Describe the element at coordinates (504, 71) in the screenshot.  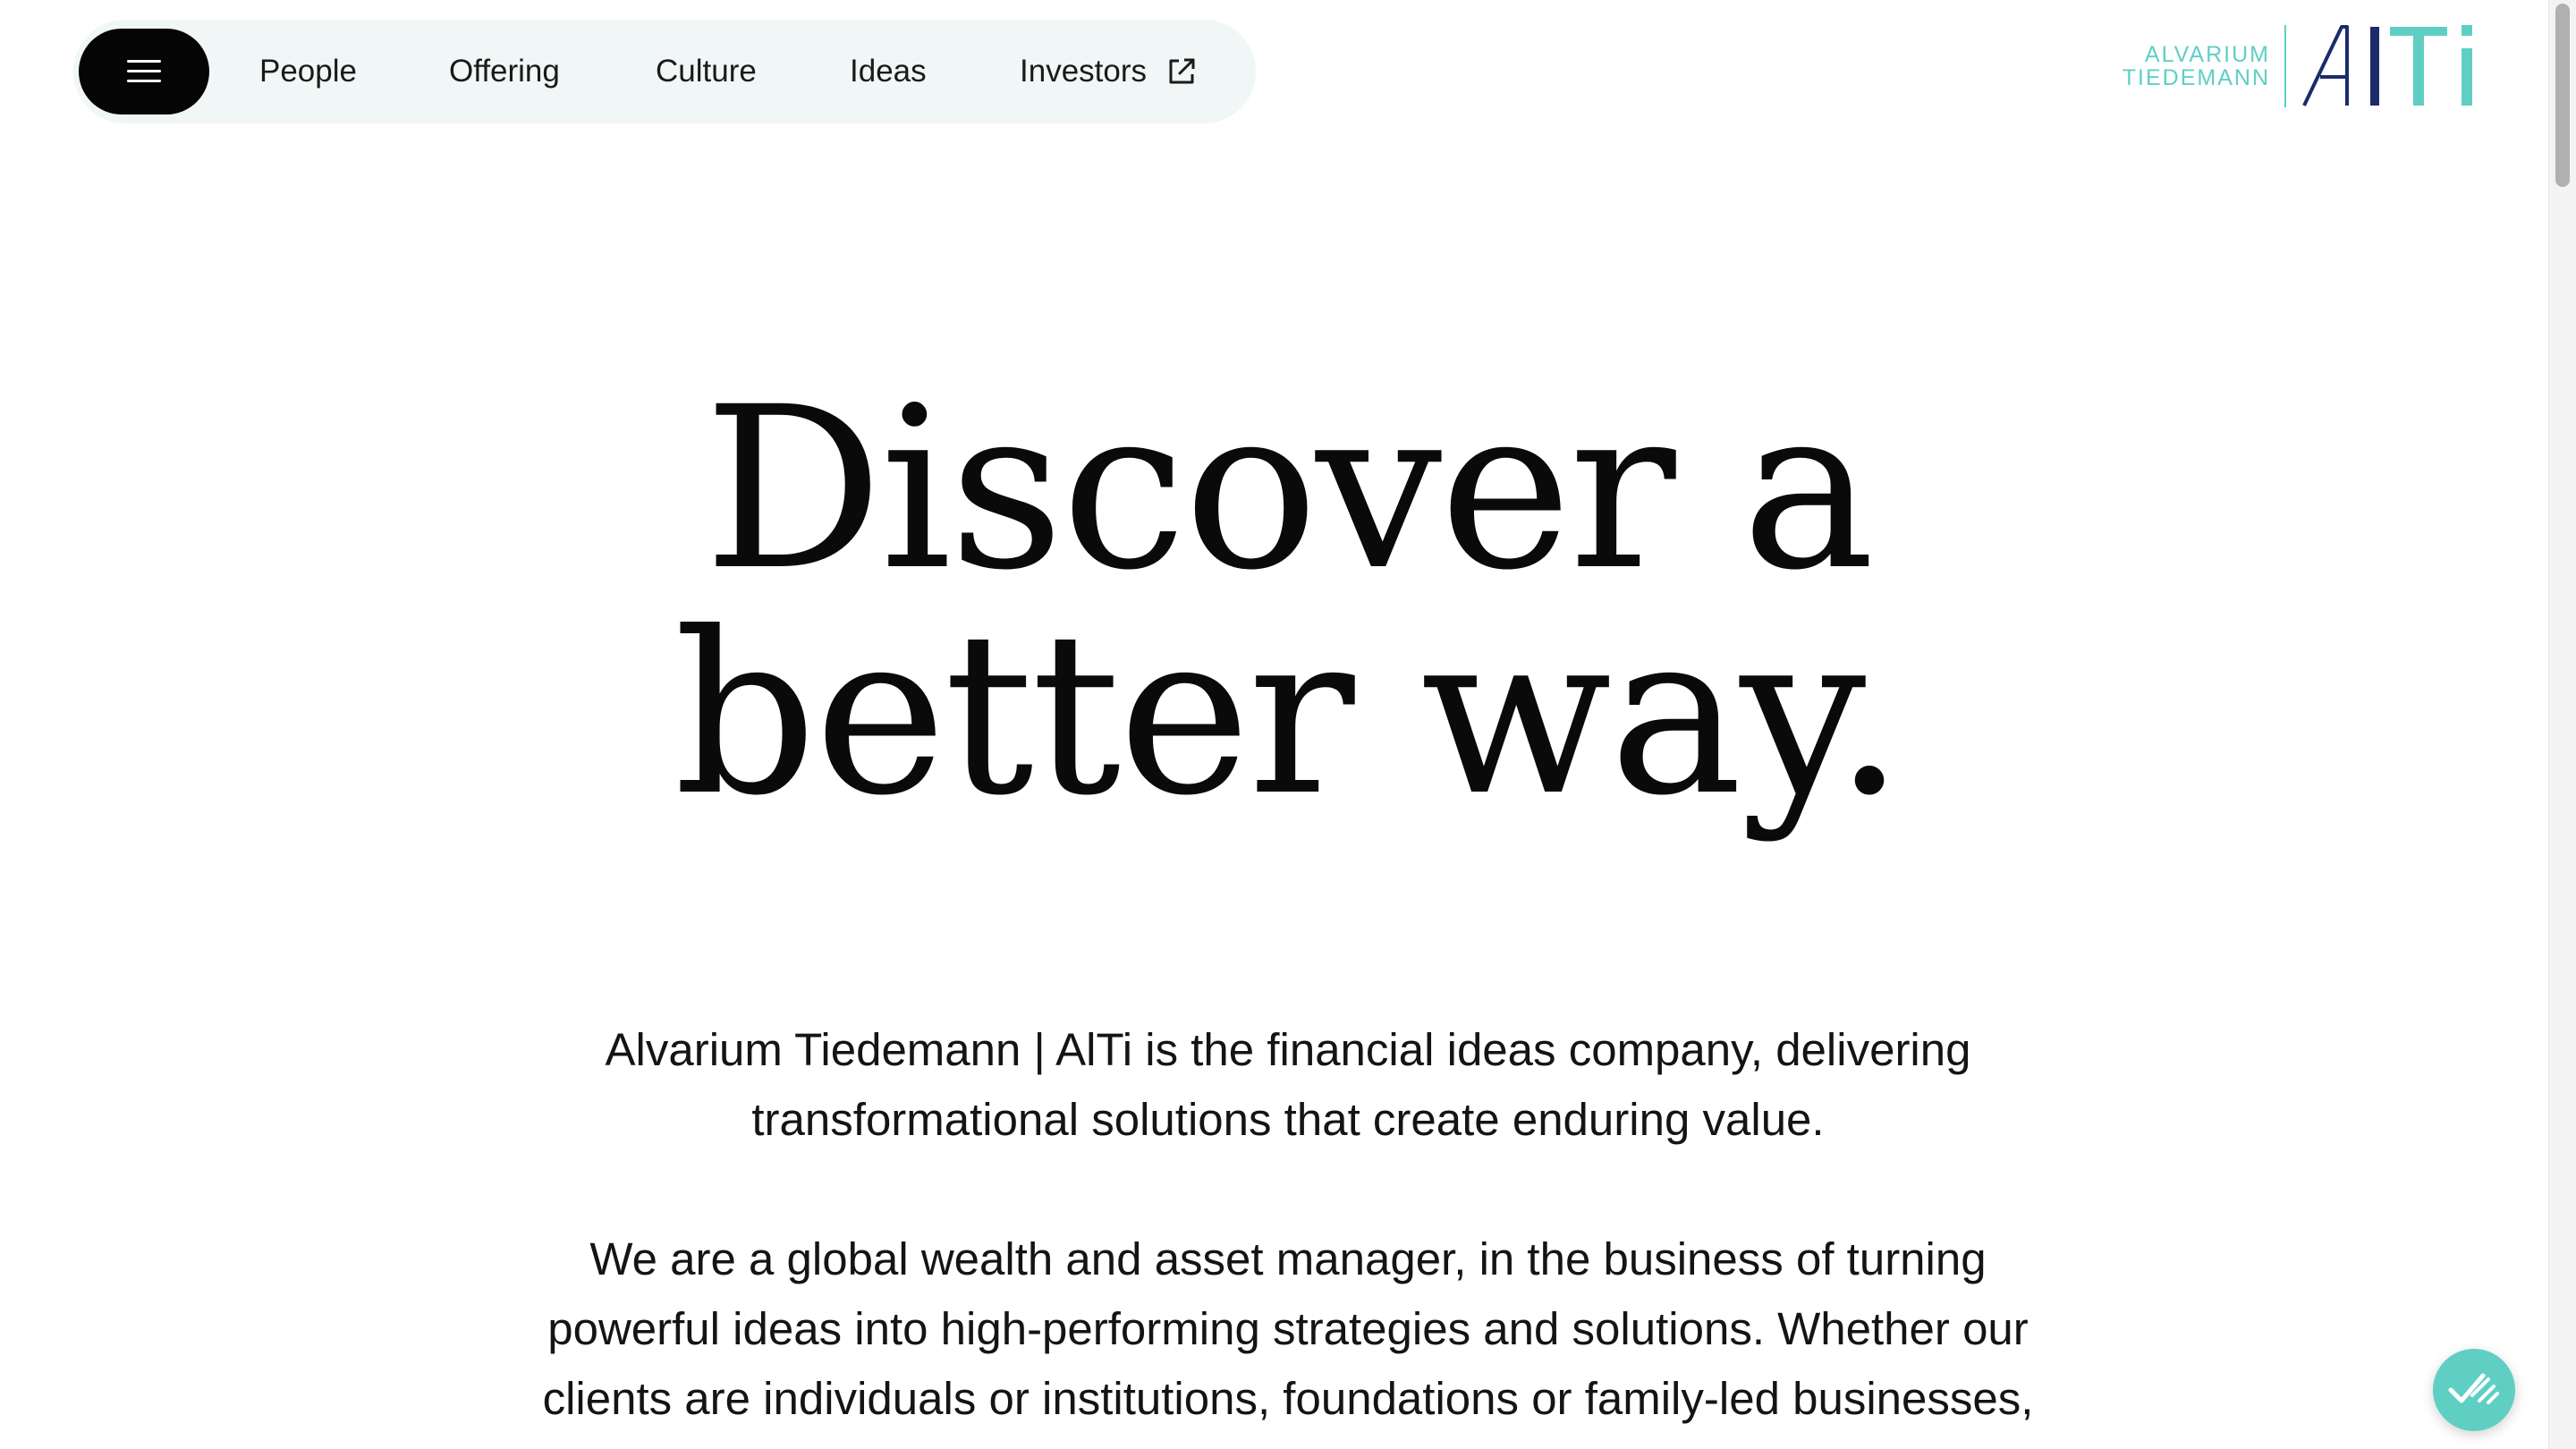
I see `nav-link-offering: Offering` at that location.